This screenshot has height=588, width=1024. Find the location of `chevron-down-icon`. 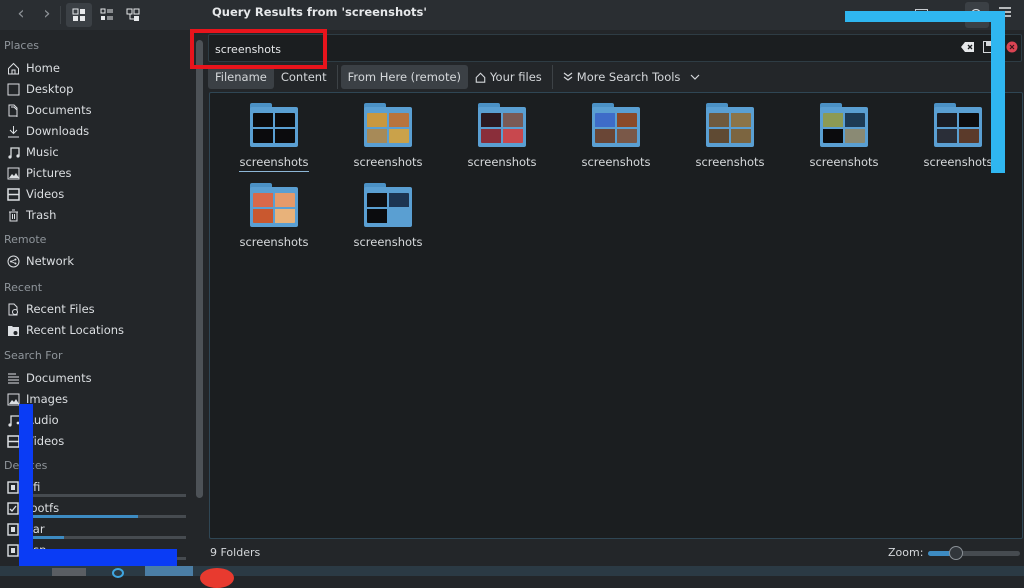

chevron-down-icon is located at coordinates (695, 77).